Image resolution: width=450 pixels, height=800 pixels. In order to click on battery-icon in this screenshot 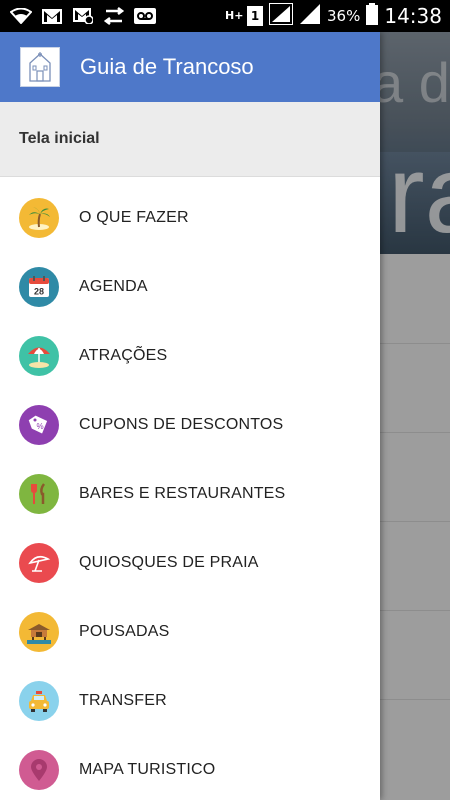, I will do `click(372, 16)`.